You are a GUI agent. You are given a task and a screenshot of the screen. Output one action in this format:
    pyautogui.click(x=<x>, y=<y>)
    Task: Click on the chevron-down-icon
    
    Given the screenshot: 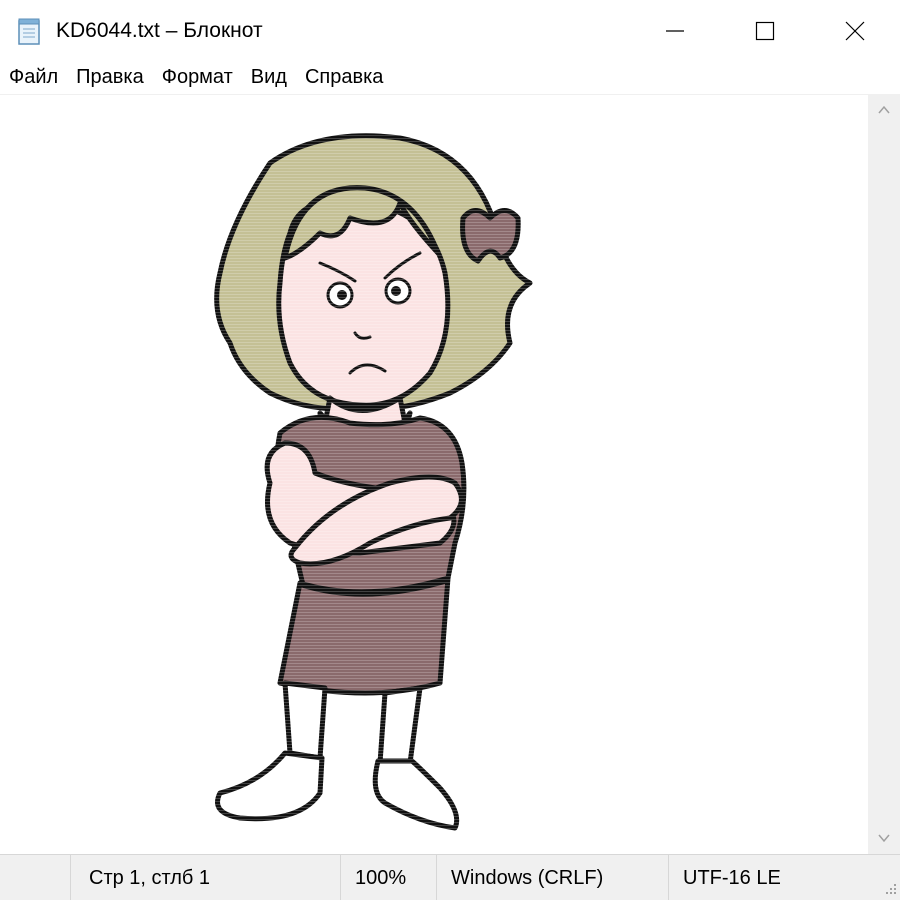 What is the action you would take?
    pyautogui.click(x=884, y=838)
    